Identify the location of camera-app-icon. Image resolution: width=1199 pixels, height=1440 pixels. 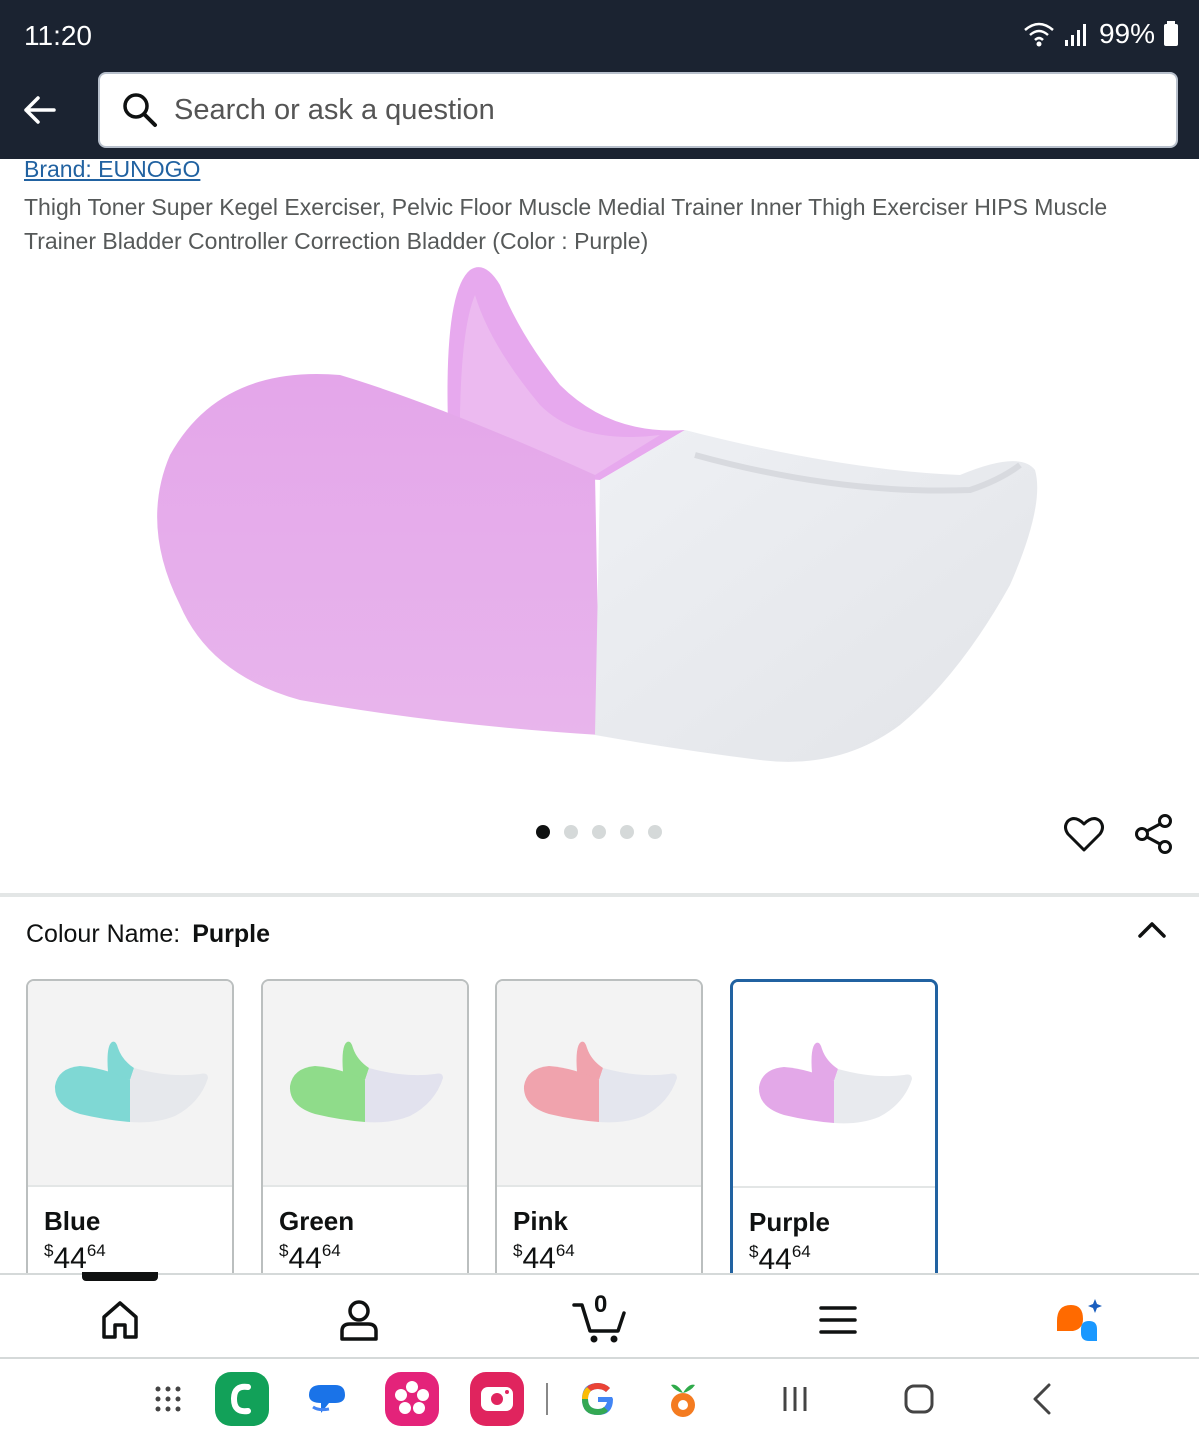
(497, 1399).